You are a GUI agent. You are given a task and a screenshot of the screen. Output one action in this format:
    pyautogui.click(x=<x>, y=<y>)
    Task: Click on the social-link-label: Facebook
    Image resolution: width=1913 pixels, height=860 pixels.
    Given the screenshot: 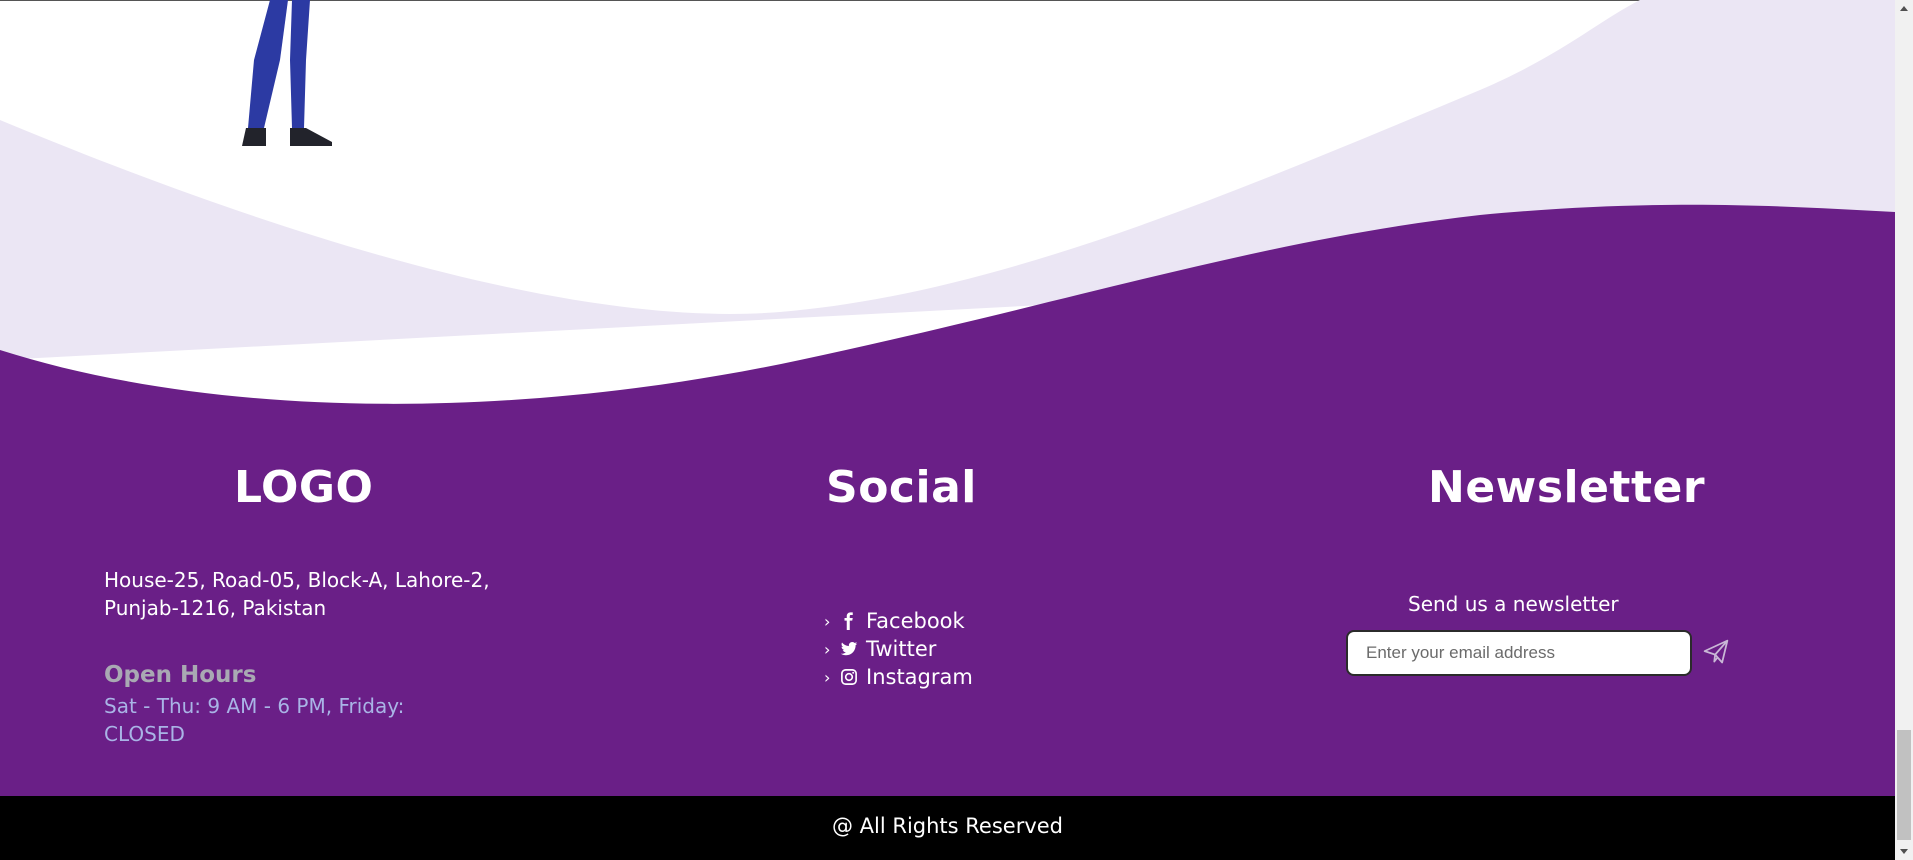 What is the action you would take?
    pyautogui.click(x=915, y=621)
    